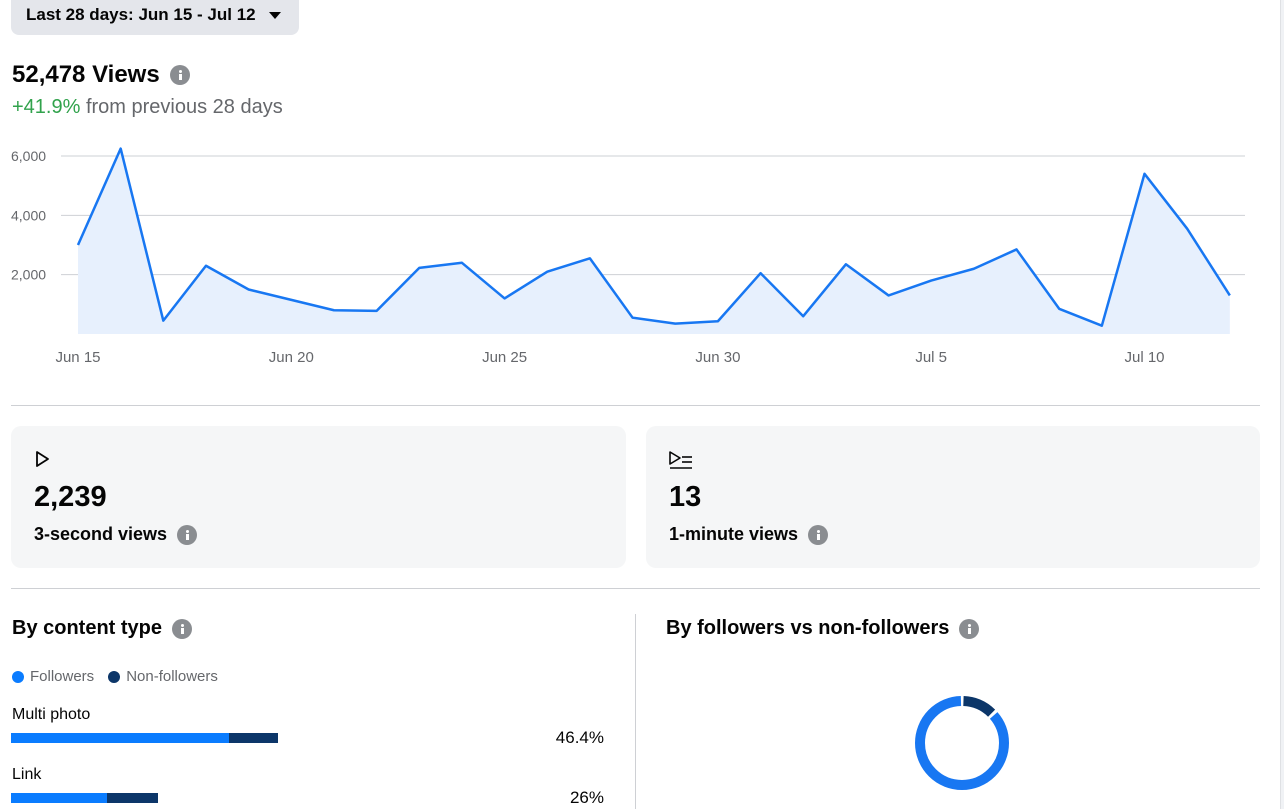 This screenshot has width=1284, height=809. I want to click on content-row-label: Link, so click(27, 774).